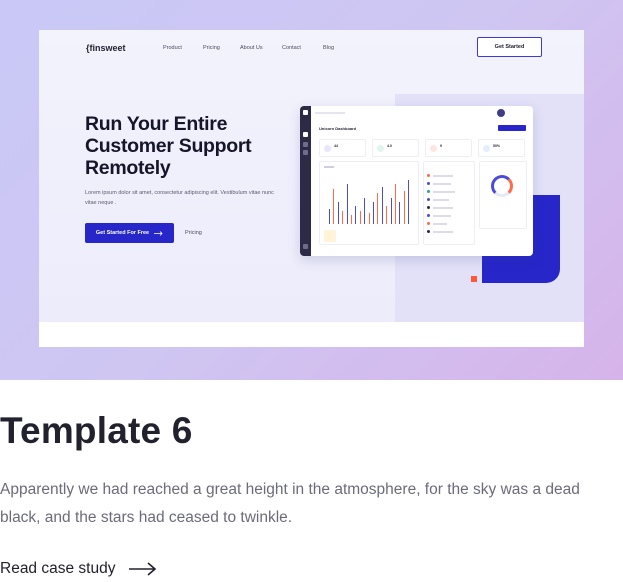  What do you see at coordinates (448, 148) in the screenshot?
I see `stat-card: 9` at bounding box center [448, 148].